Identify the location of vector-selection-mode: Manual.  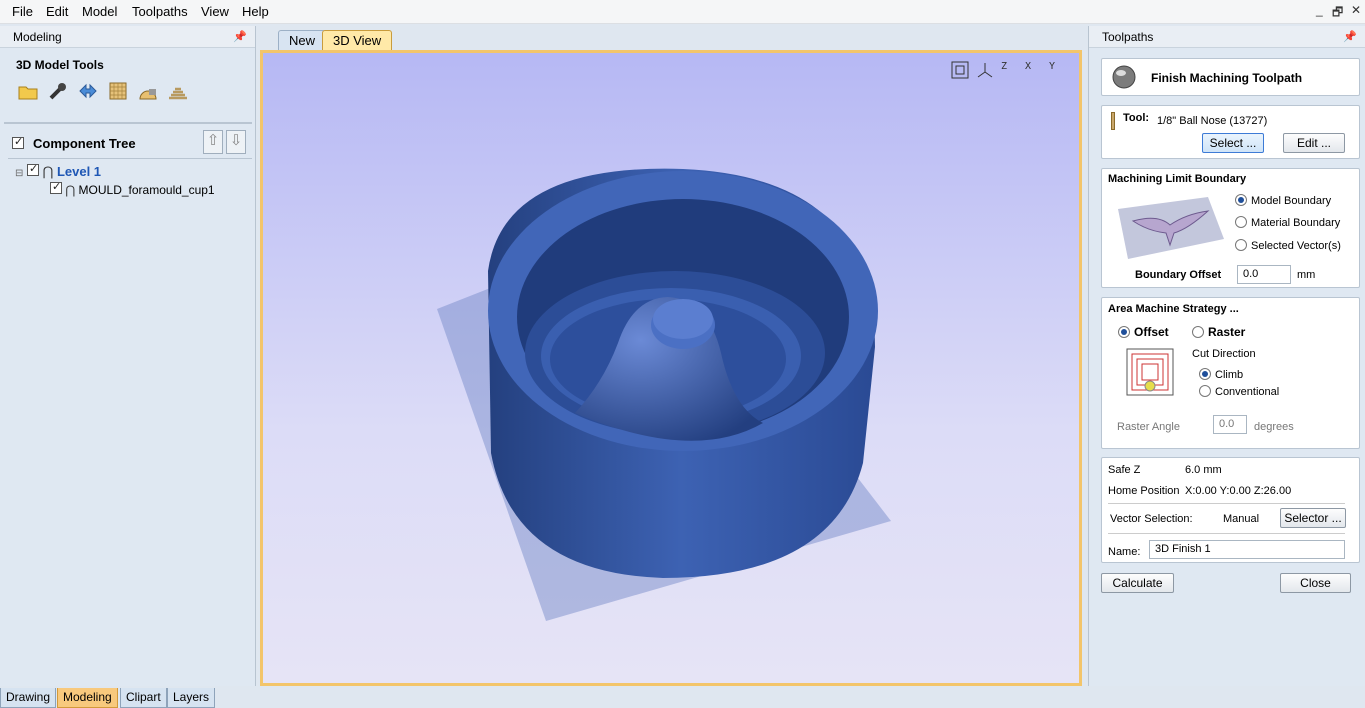
(1241, 519).